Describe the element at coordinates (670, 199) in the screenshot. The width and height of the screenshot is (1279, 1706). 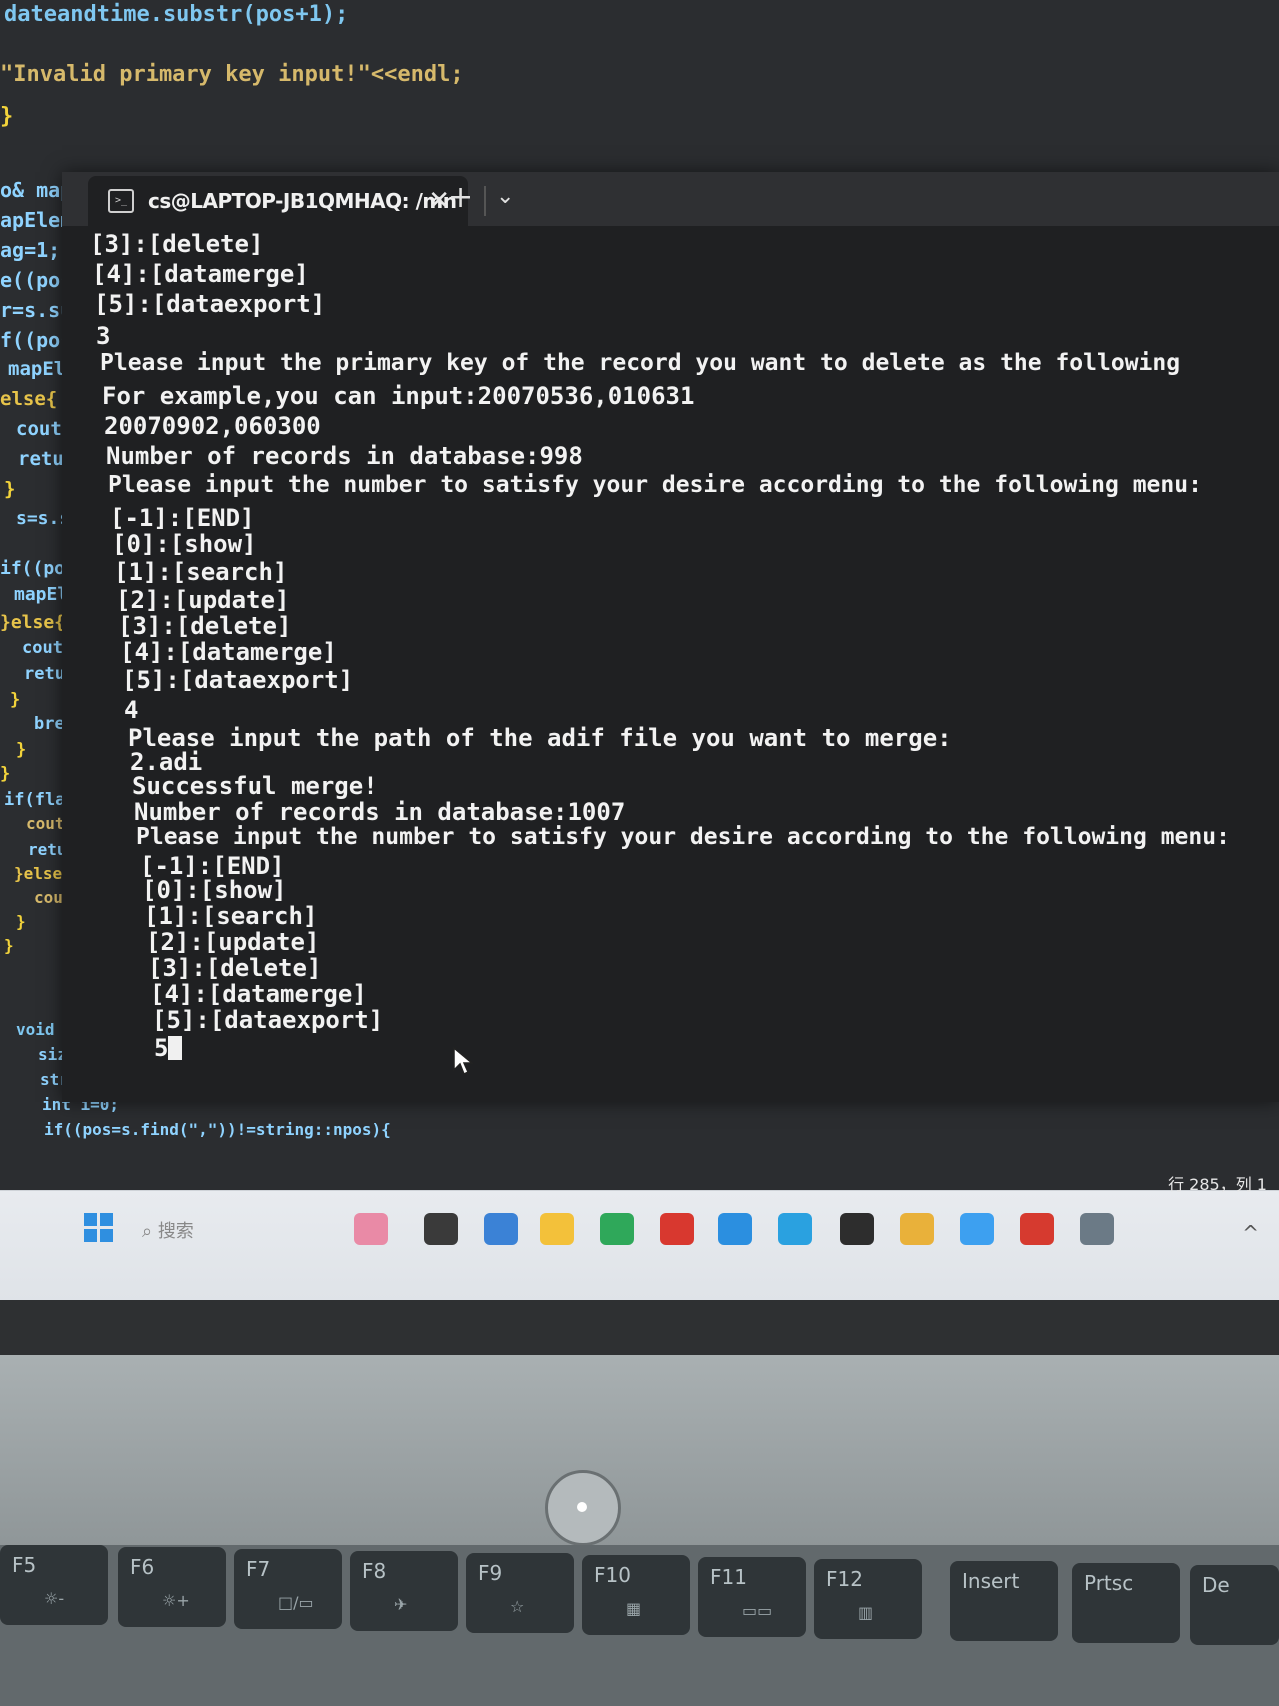
I see `terminal-tab-bar: >_ cs@LAPTOP-JB1QMHAQ: /mn ✕ + ⌄` at that location.